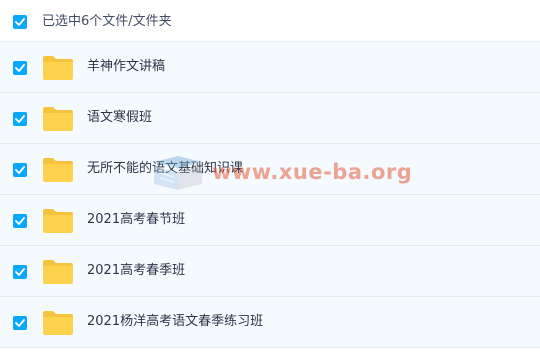 This screenshot has width=540, height=354. What do you see at coordinates (270, 67) in the screenshot?
I see `list-item: 羊神作文讲稿` at bounding box center [270, 67].